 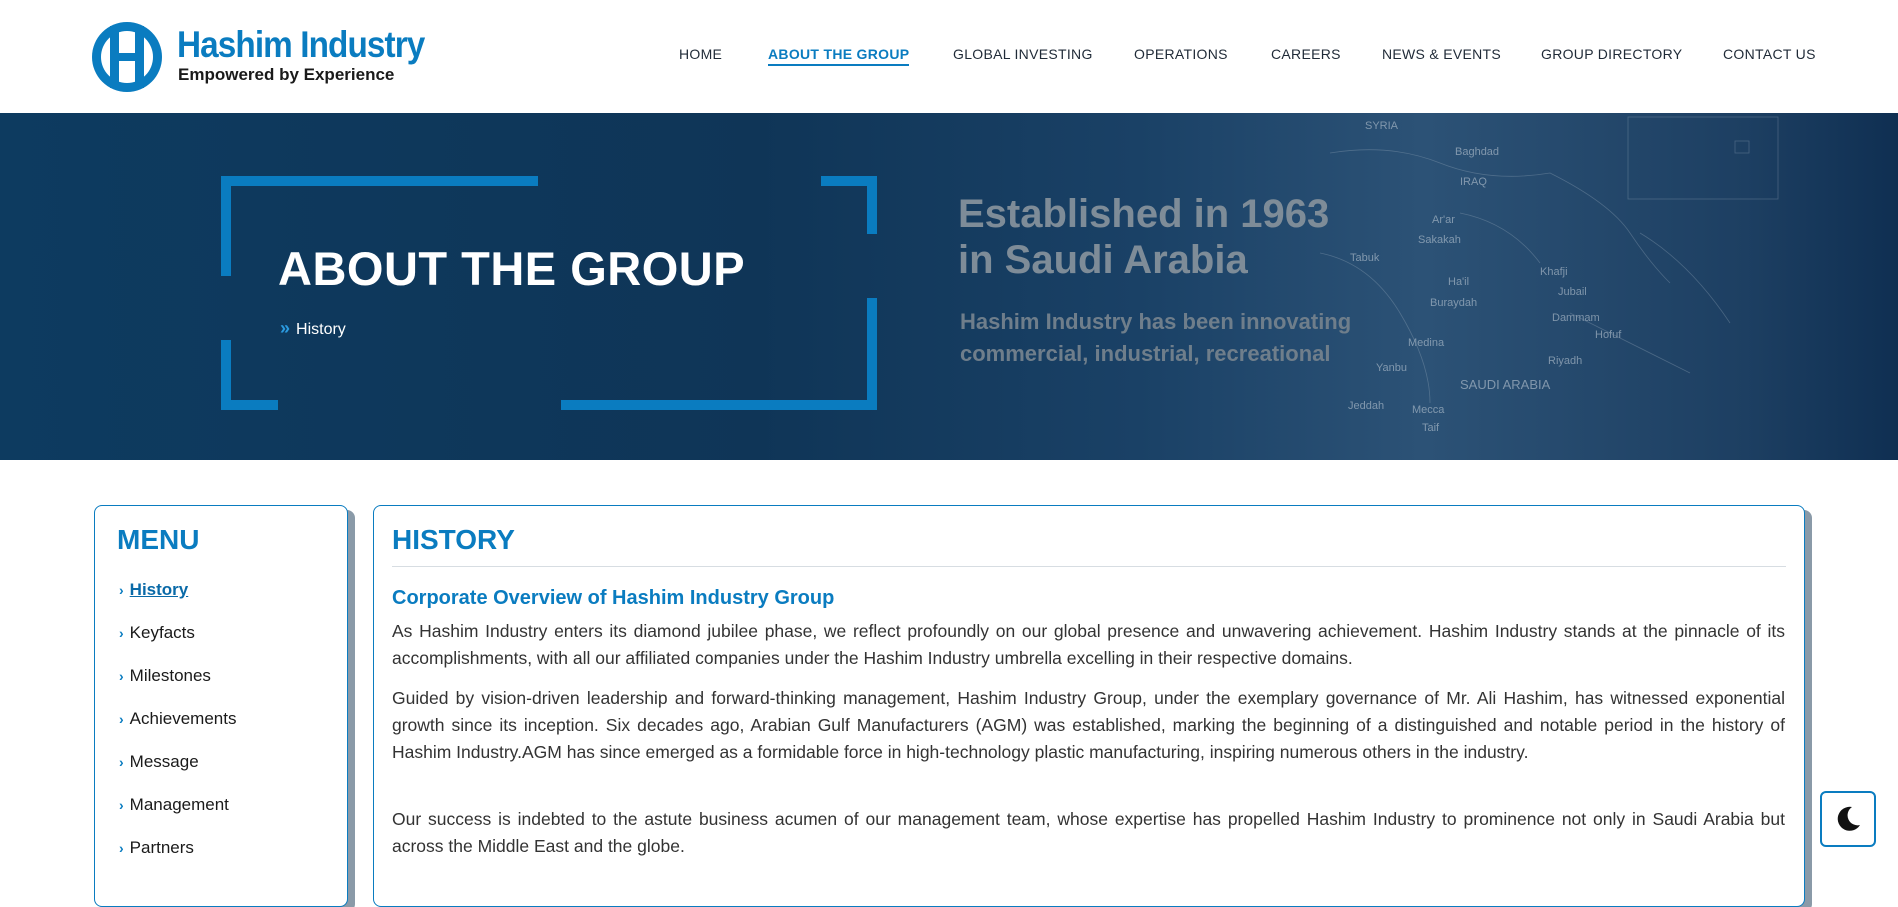 What do you see at coordinates (1431, 428) in the screenshot?
I see `map-label: Taif` at bounding box center [1431, 428].